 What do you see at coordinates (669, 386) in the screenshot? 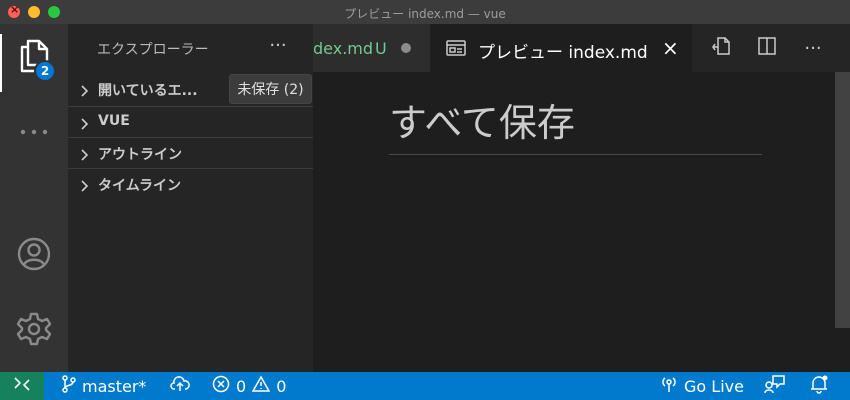
I see `broadcast-icon` at bounding box center [669, 386].